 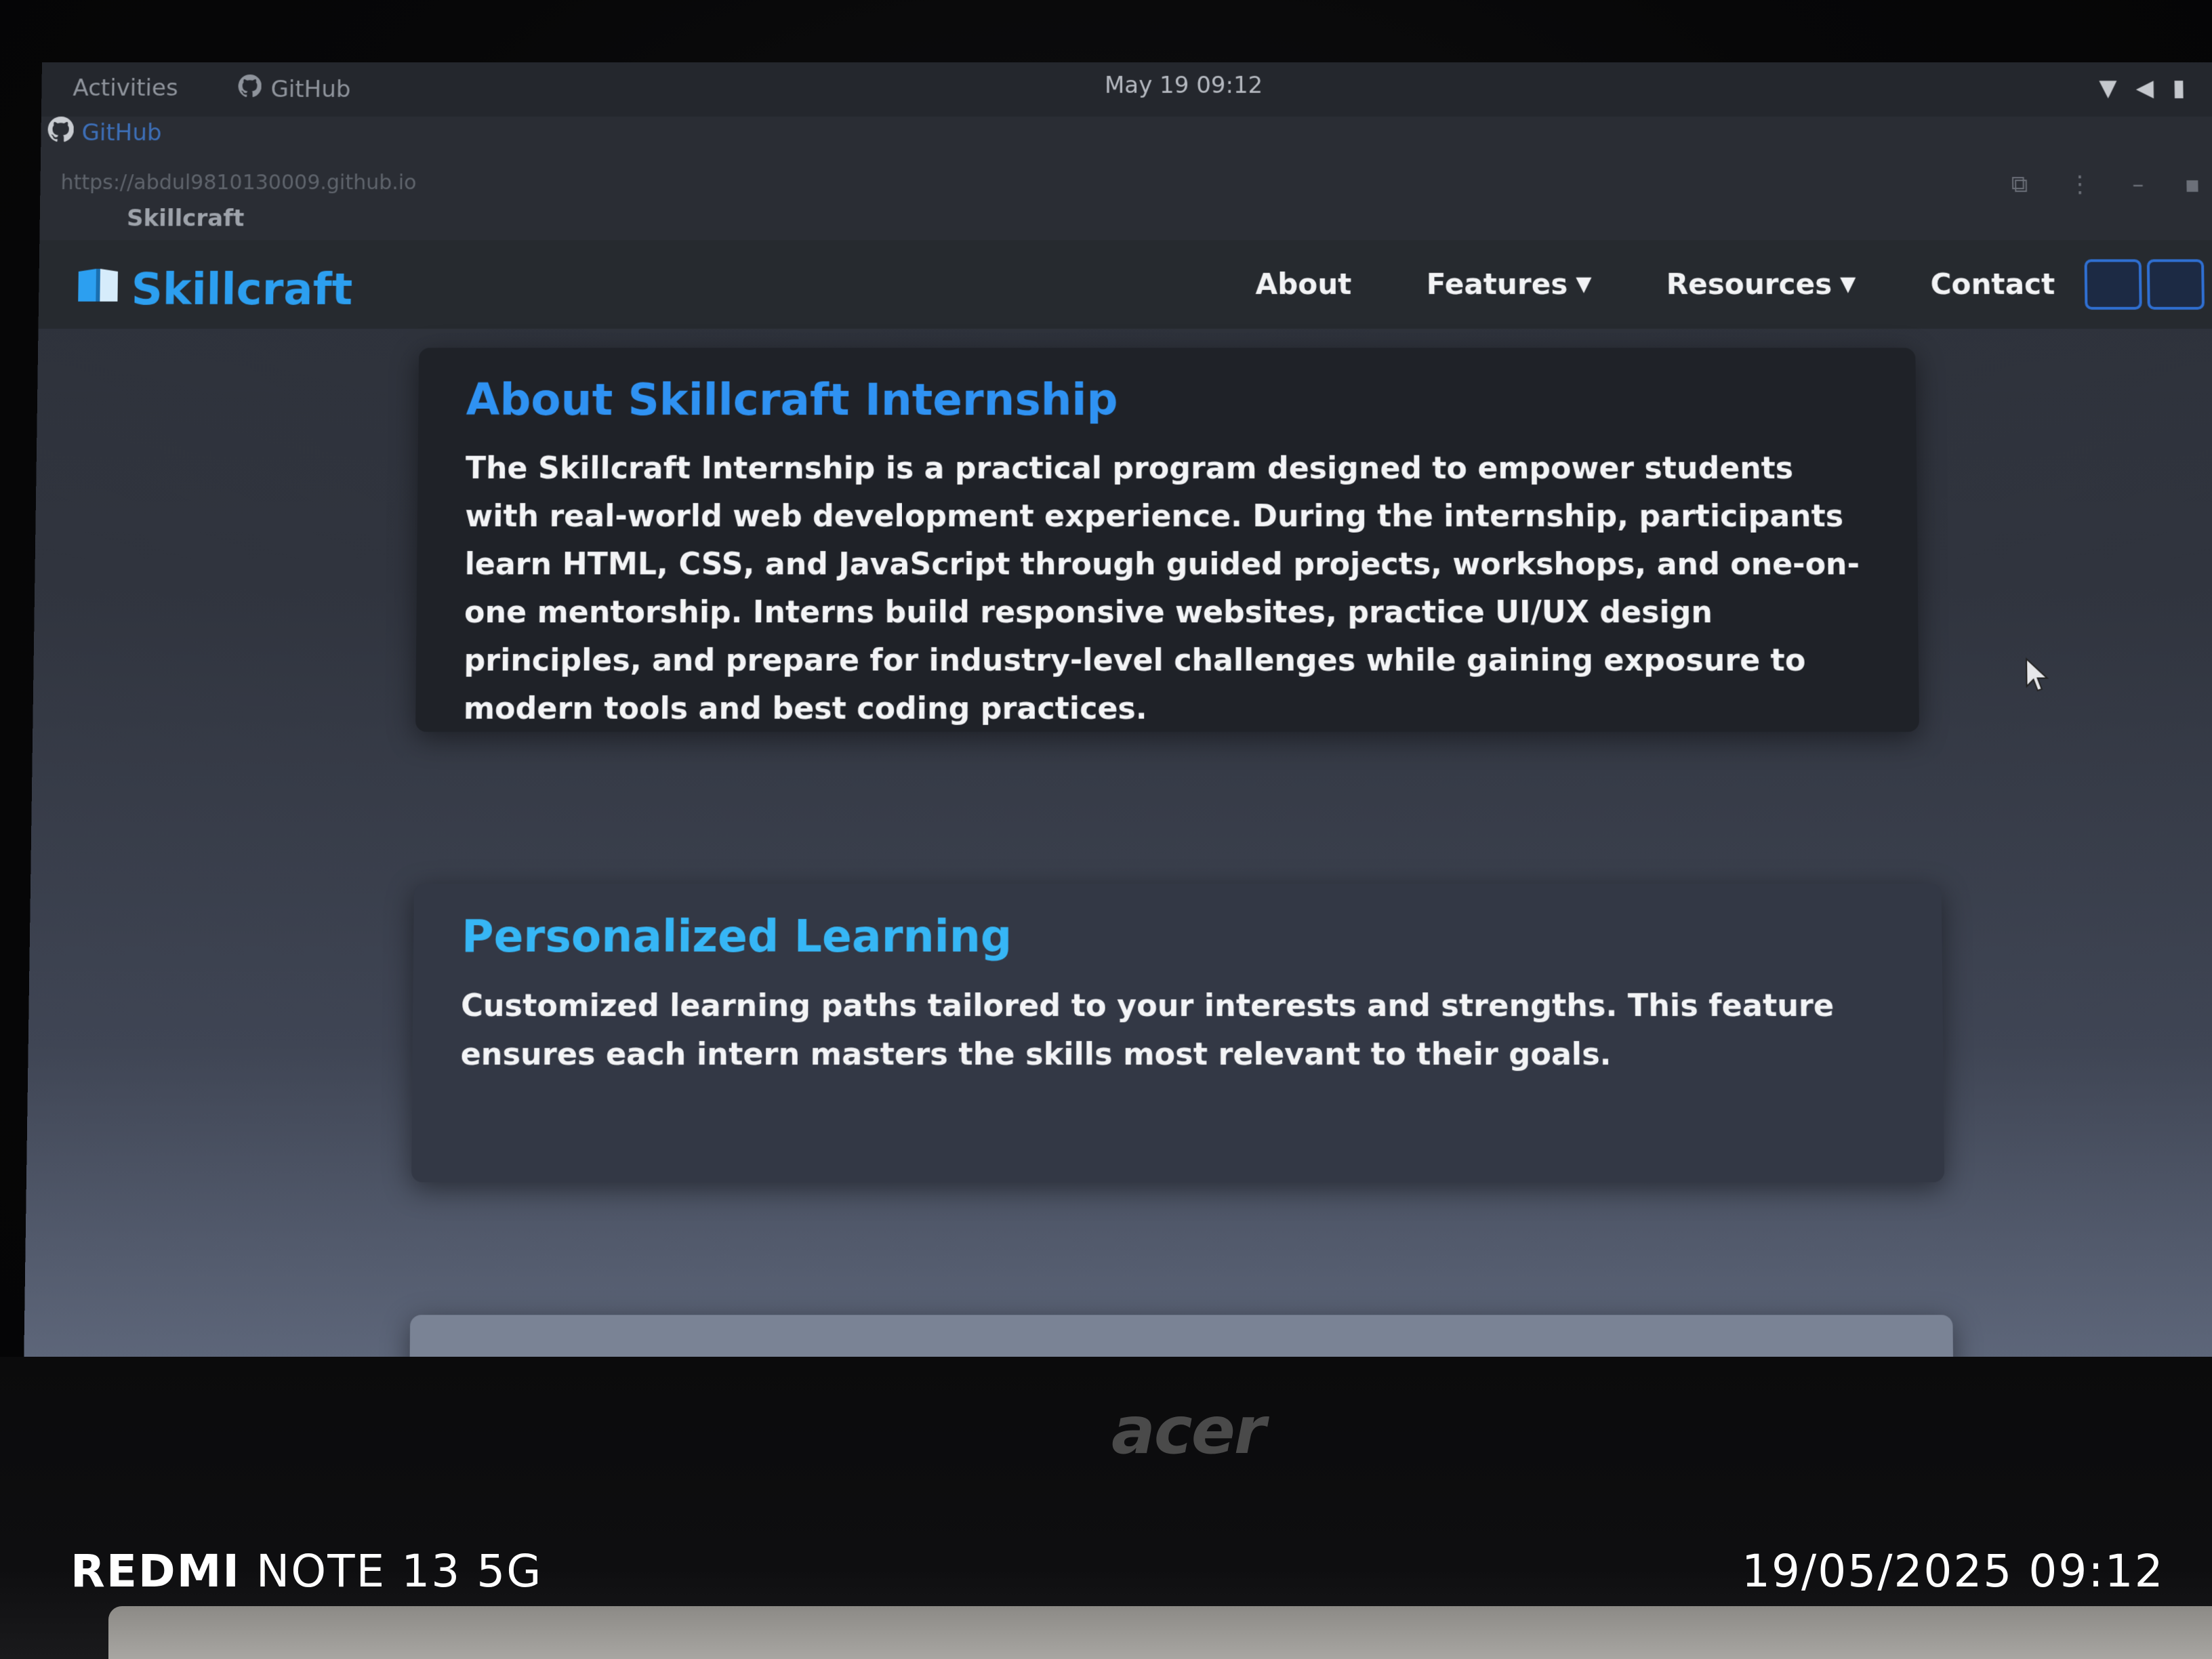 I want to click on clock: May 19 09:12, so click(x=1184, y=85).